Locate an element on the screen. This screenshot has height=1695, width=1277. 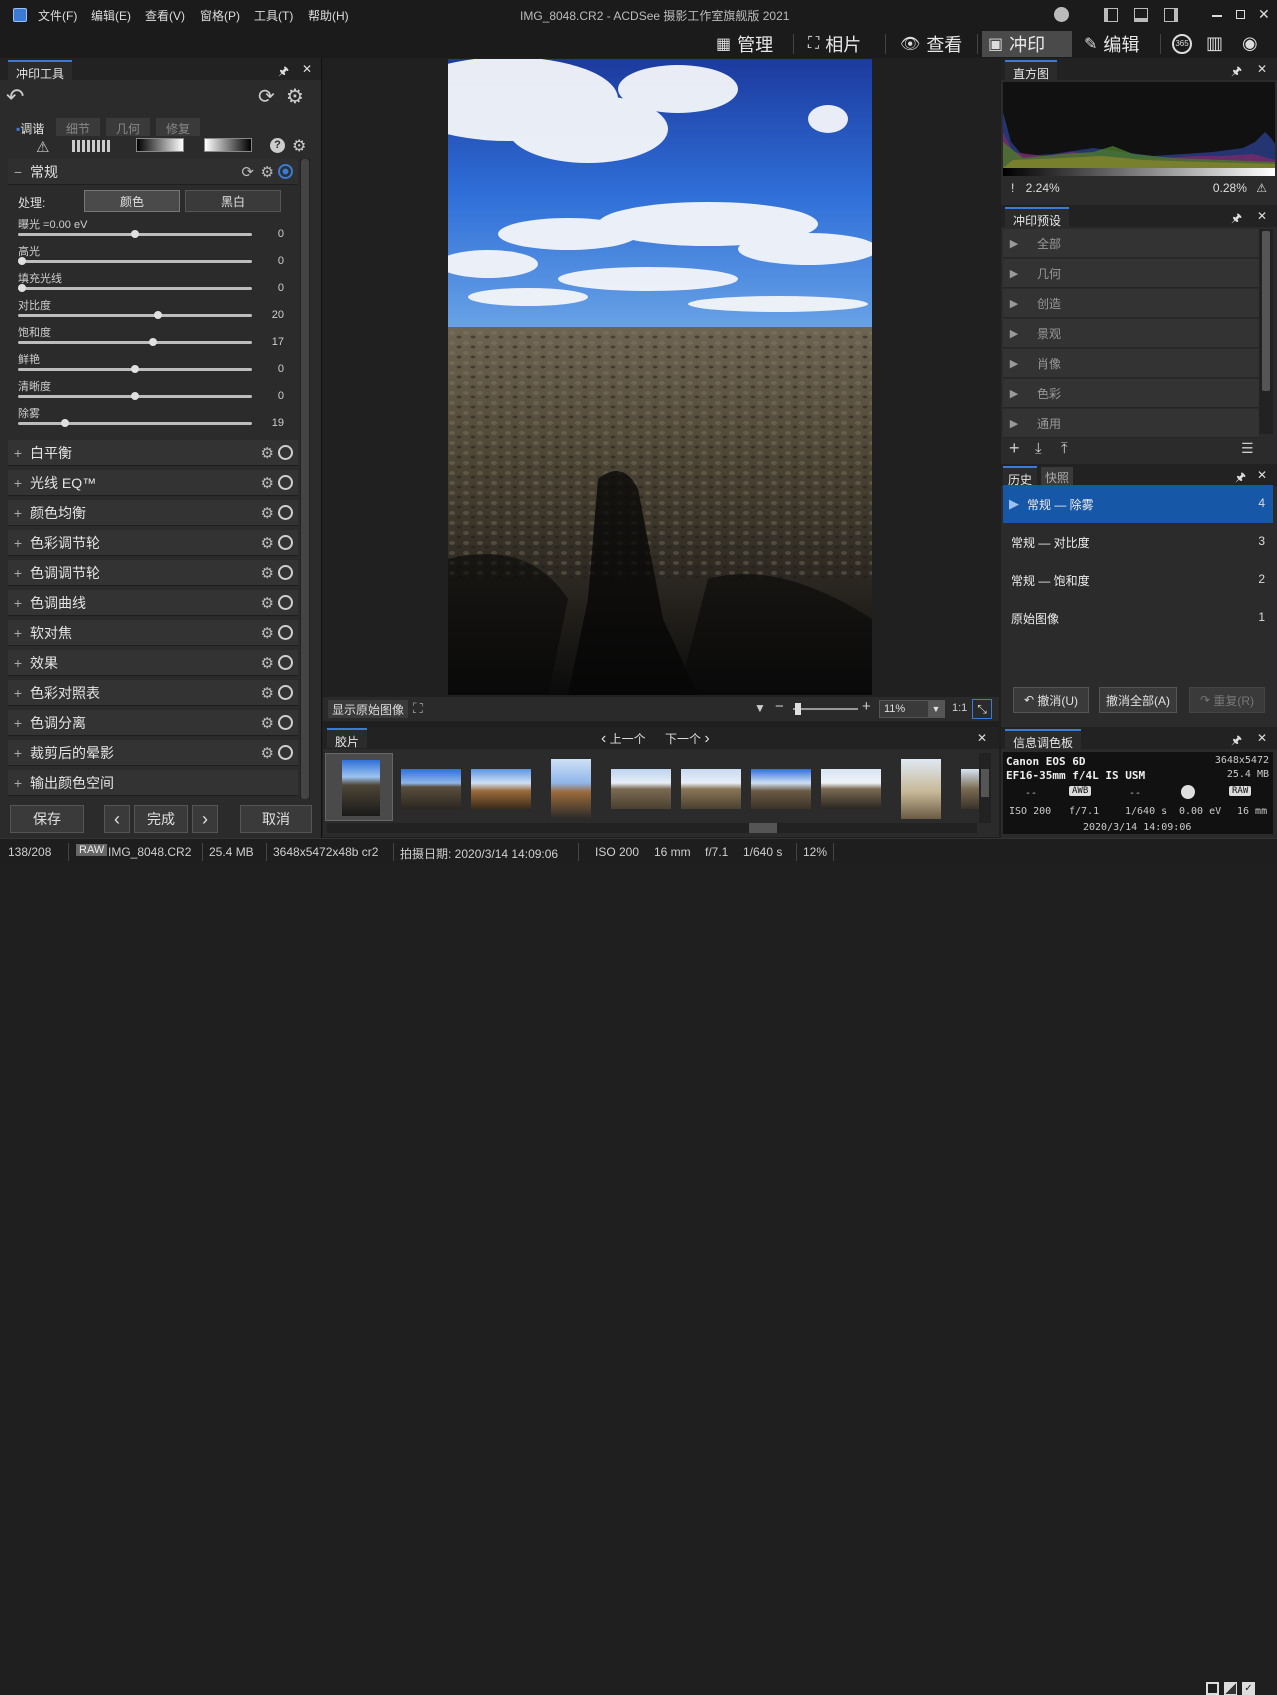
layout-bottom-icon is located at coordinates (1141, 15).